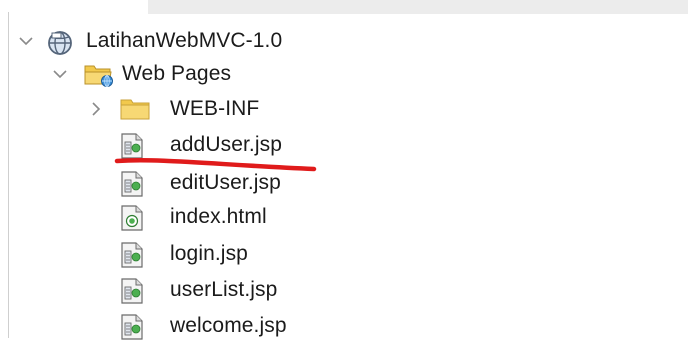 The image size is (688, 343). I want to click on tree-node-file: addUser.jsp, so click(201, 145).